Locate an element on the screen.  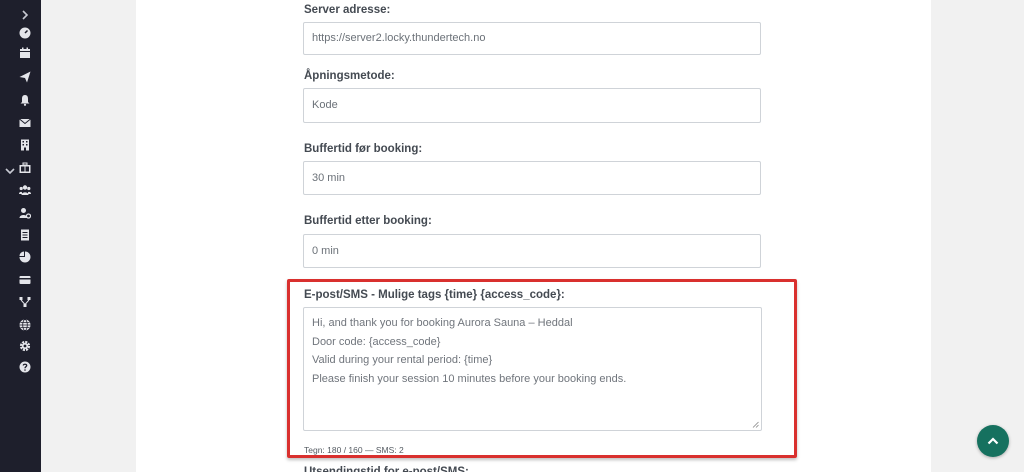
buffer-after-label: Buffertid etter booking: is located at coordinates (368, 221).